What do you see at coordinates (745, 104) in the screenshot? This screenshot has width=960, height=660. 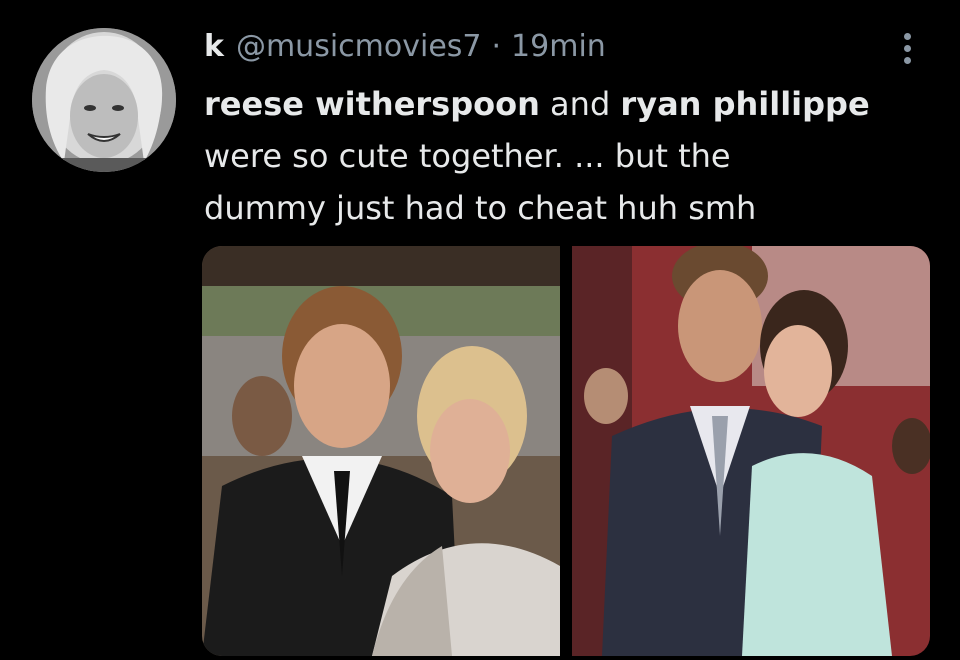 I see `tweet-text-bold-2: ryan phillippe` at bounding box center [745, 104].